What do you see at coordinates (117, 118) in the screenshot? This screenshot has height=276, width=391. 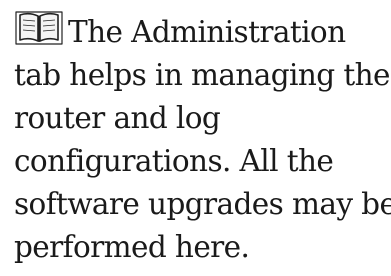 I see `note-line-3: router and log` at bounding box center [117, 118].